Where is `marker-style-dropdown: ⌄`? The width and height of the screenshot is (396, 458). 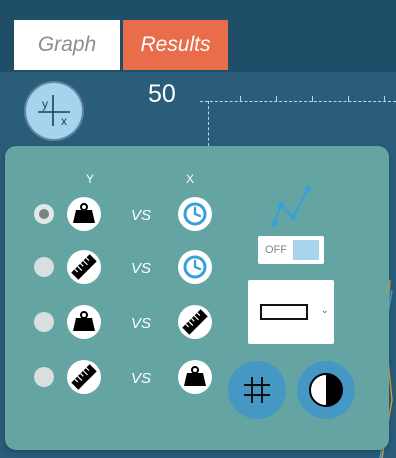
marker-style-dropdown: ⌄ is located at coordinates (291, 312).